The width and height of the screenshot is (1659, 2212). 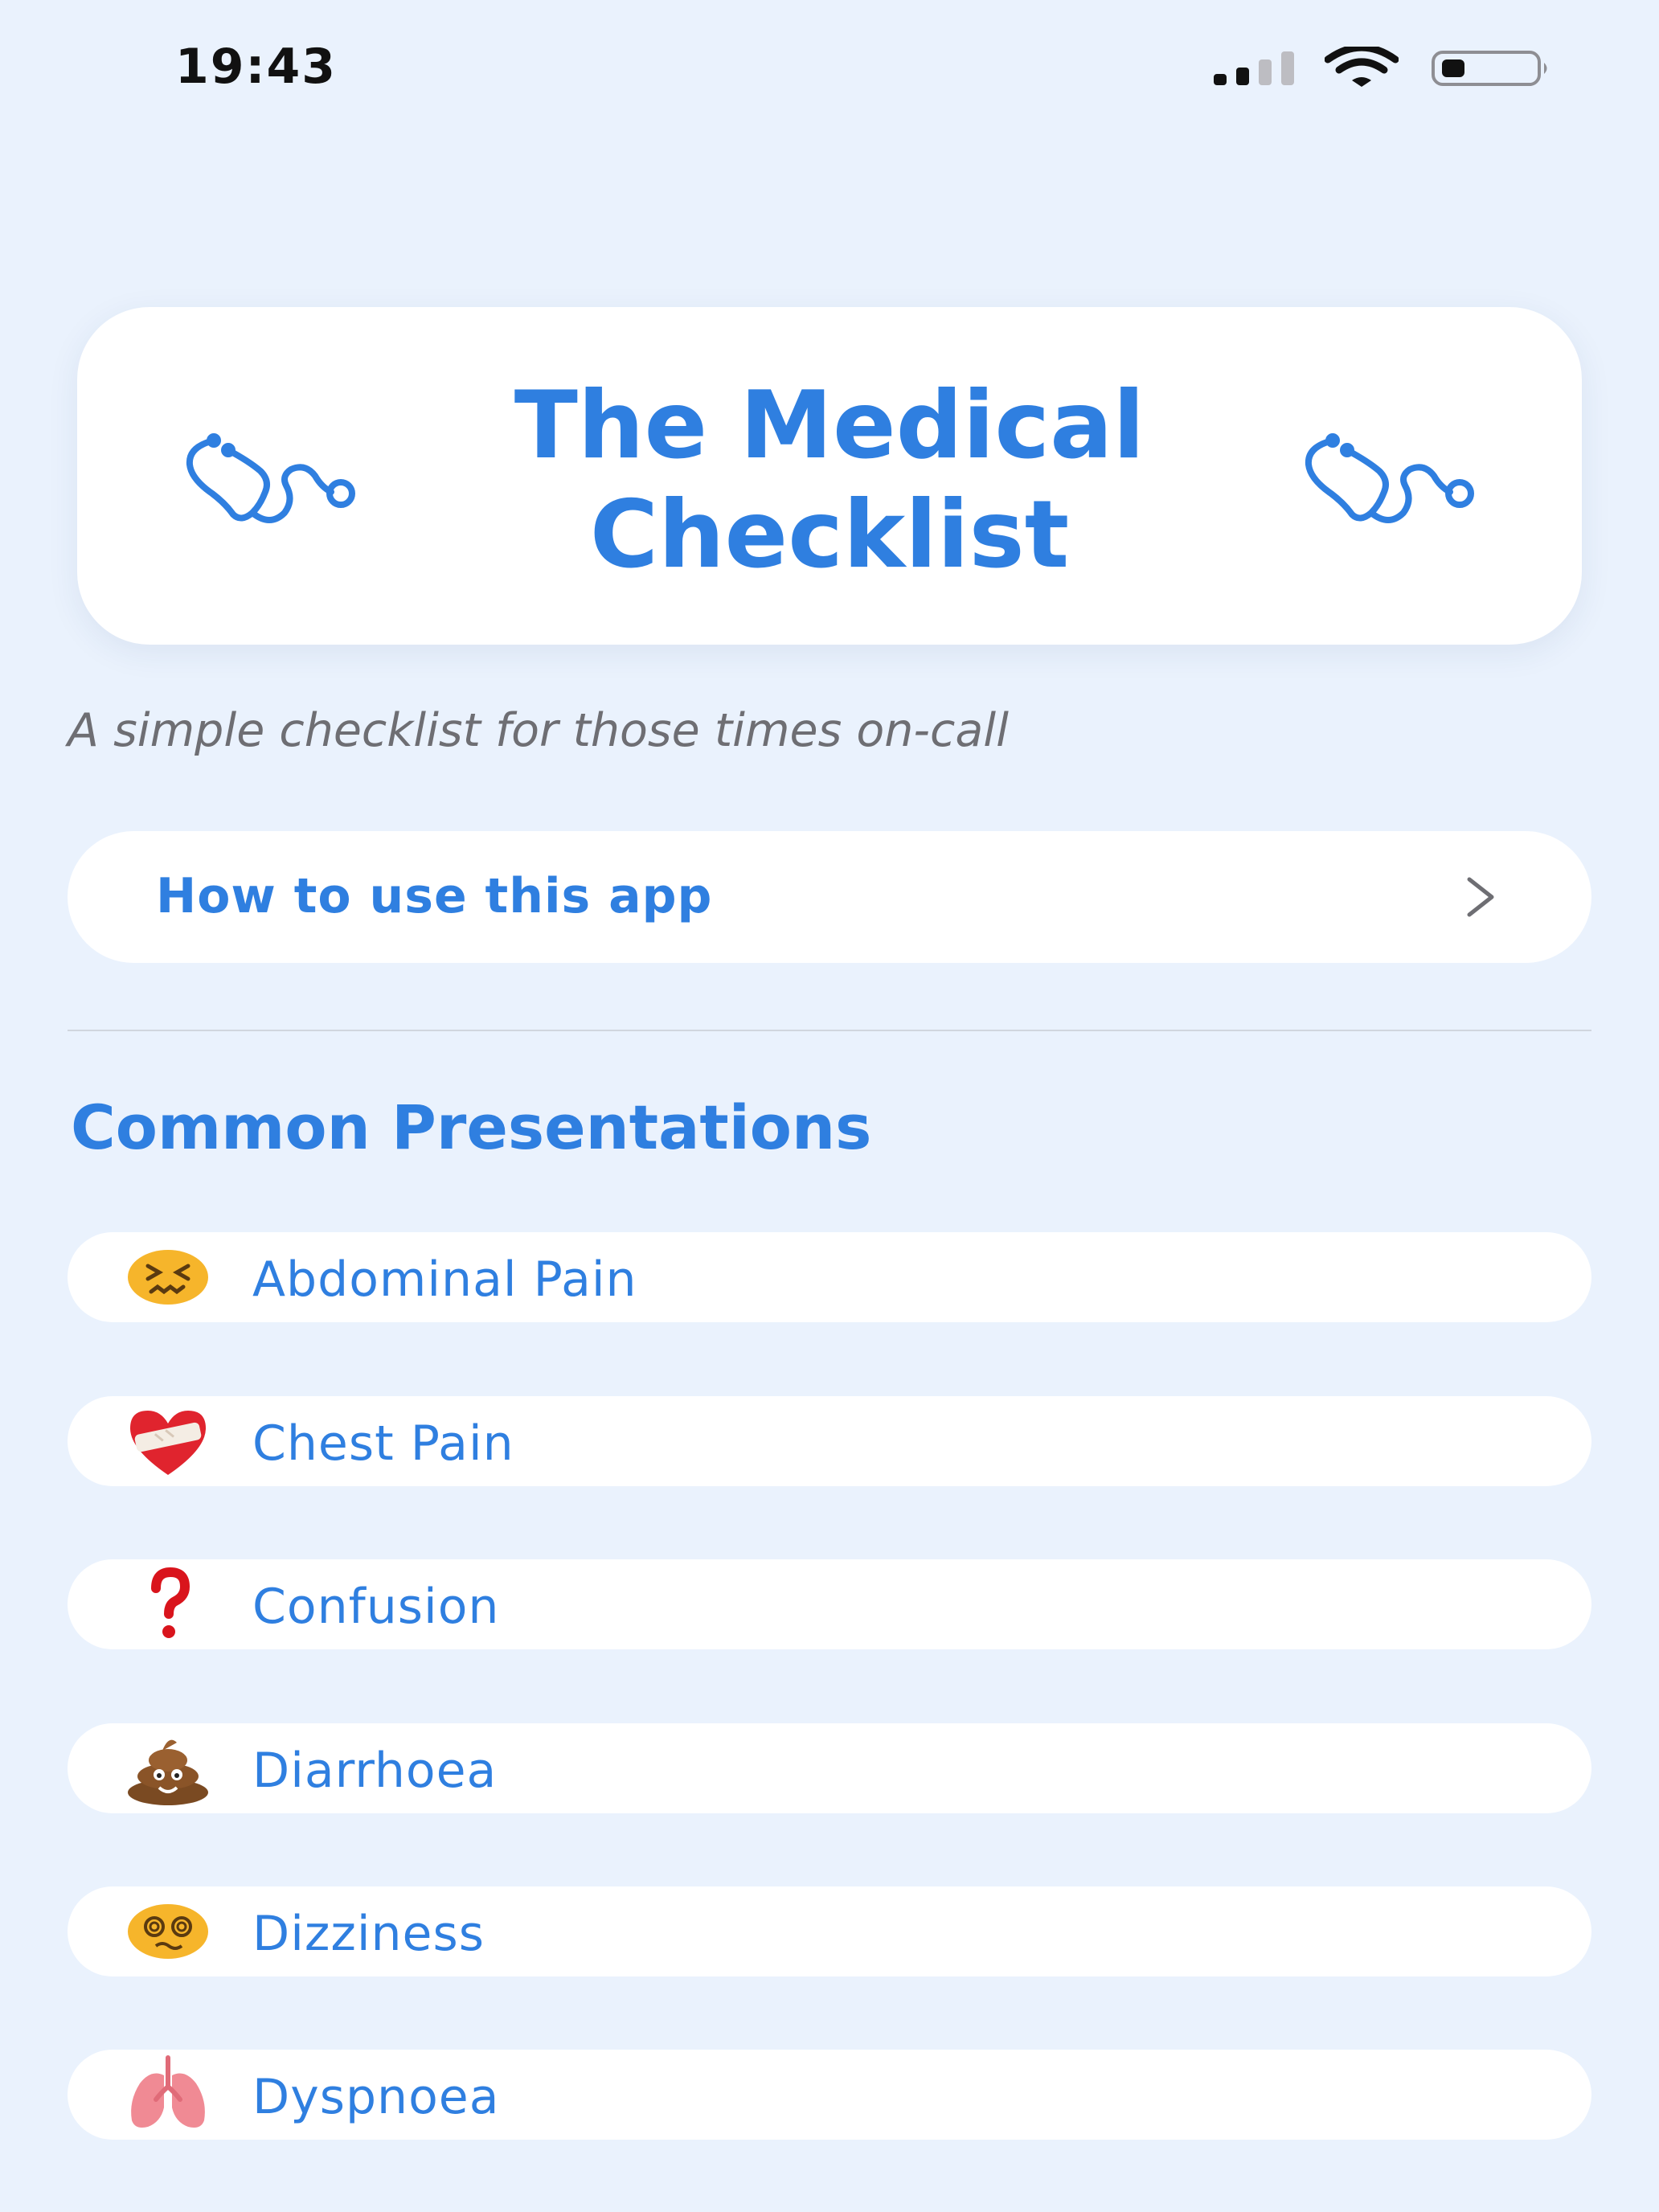 What do you see at coordinates (1254, 68) in the screenshot?
I see `cellular-signal-icon` at bounding box center [1254, 68].